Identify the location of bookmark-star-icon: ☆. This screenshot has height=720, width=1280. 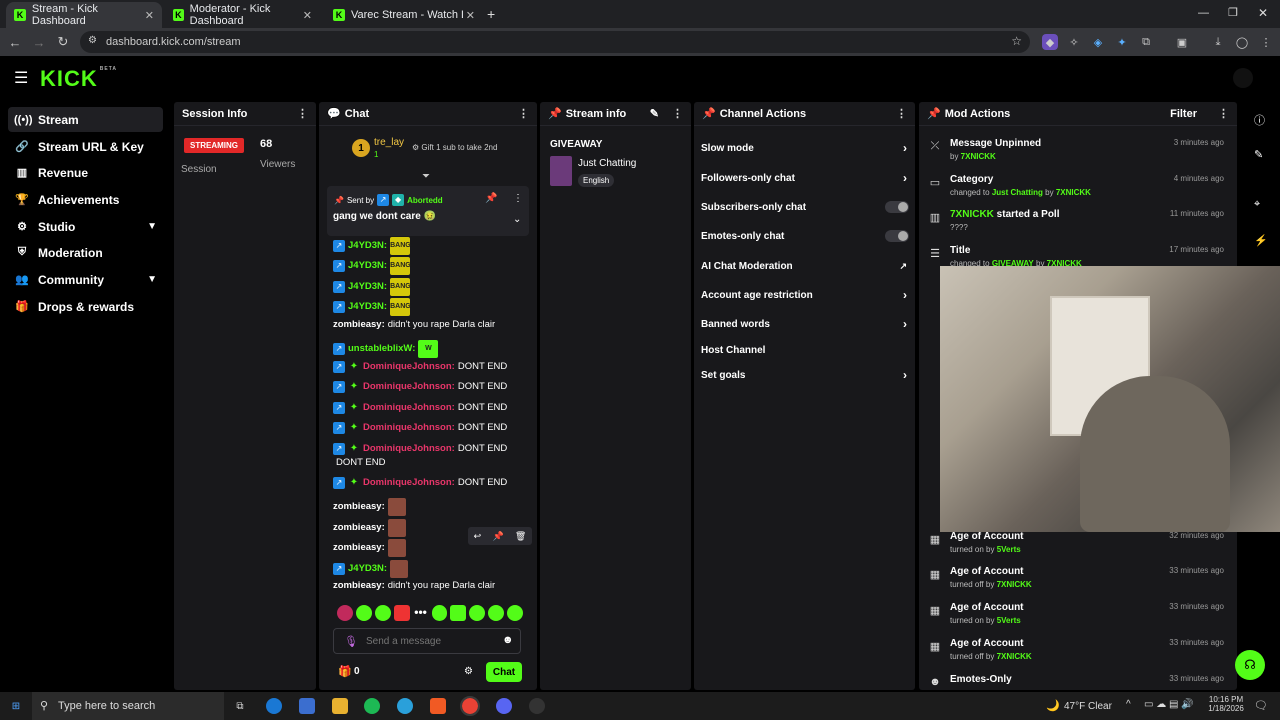
(1016, 41).